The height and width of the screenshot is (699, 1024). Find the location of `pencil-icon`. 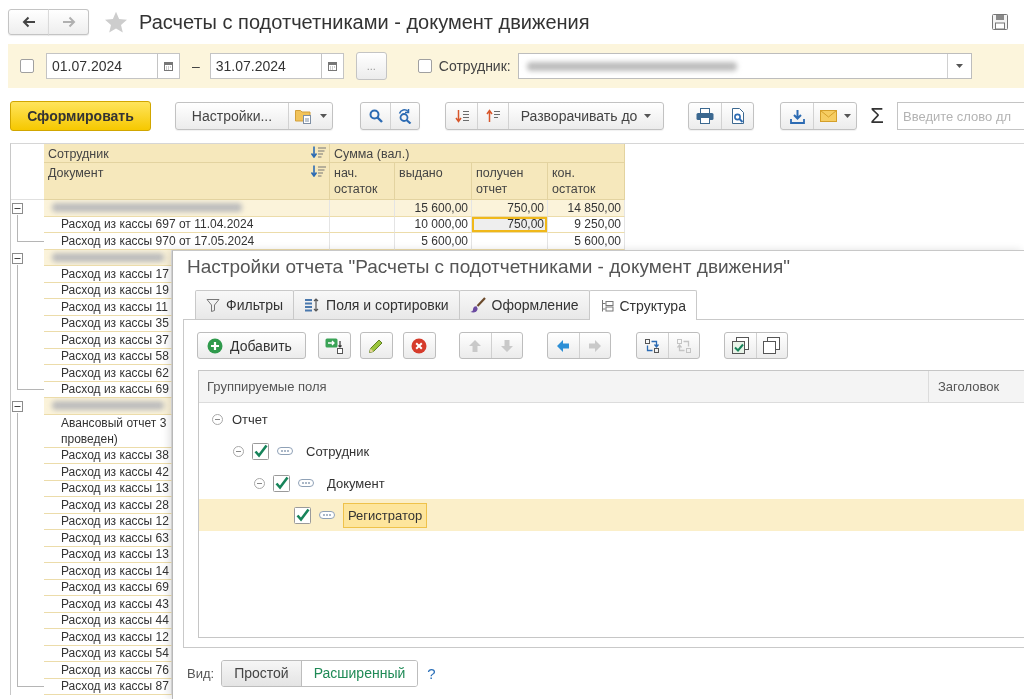

pencil-icon is located at coordinates (376, 345).